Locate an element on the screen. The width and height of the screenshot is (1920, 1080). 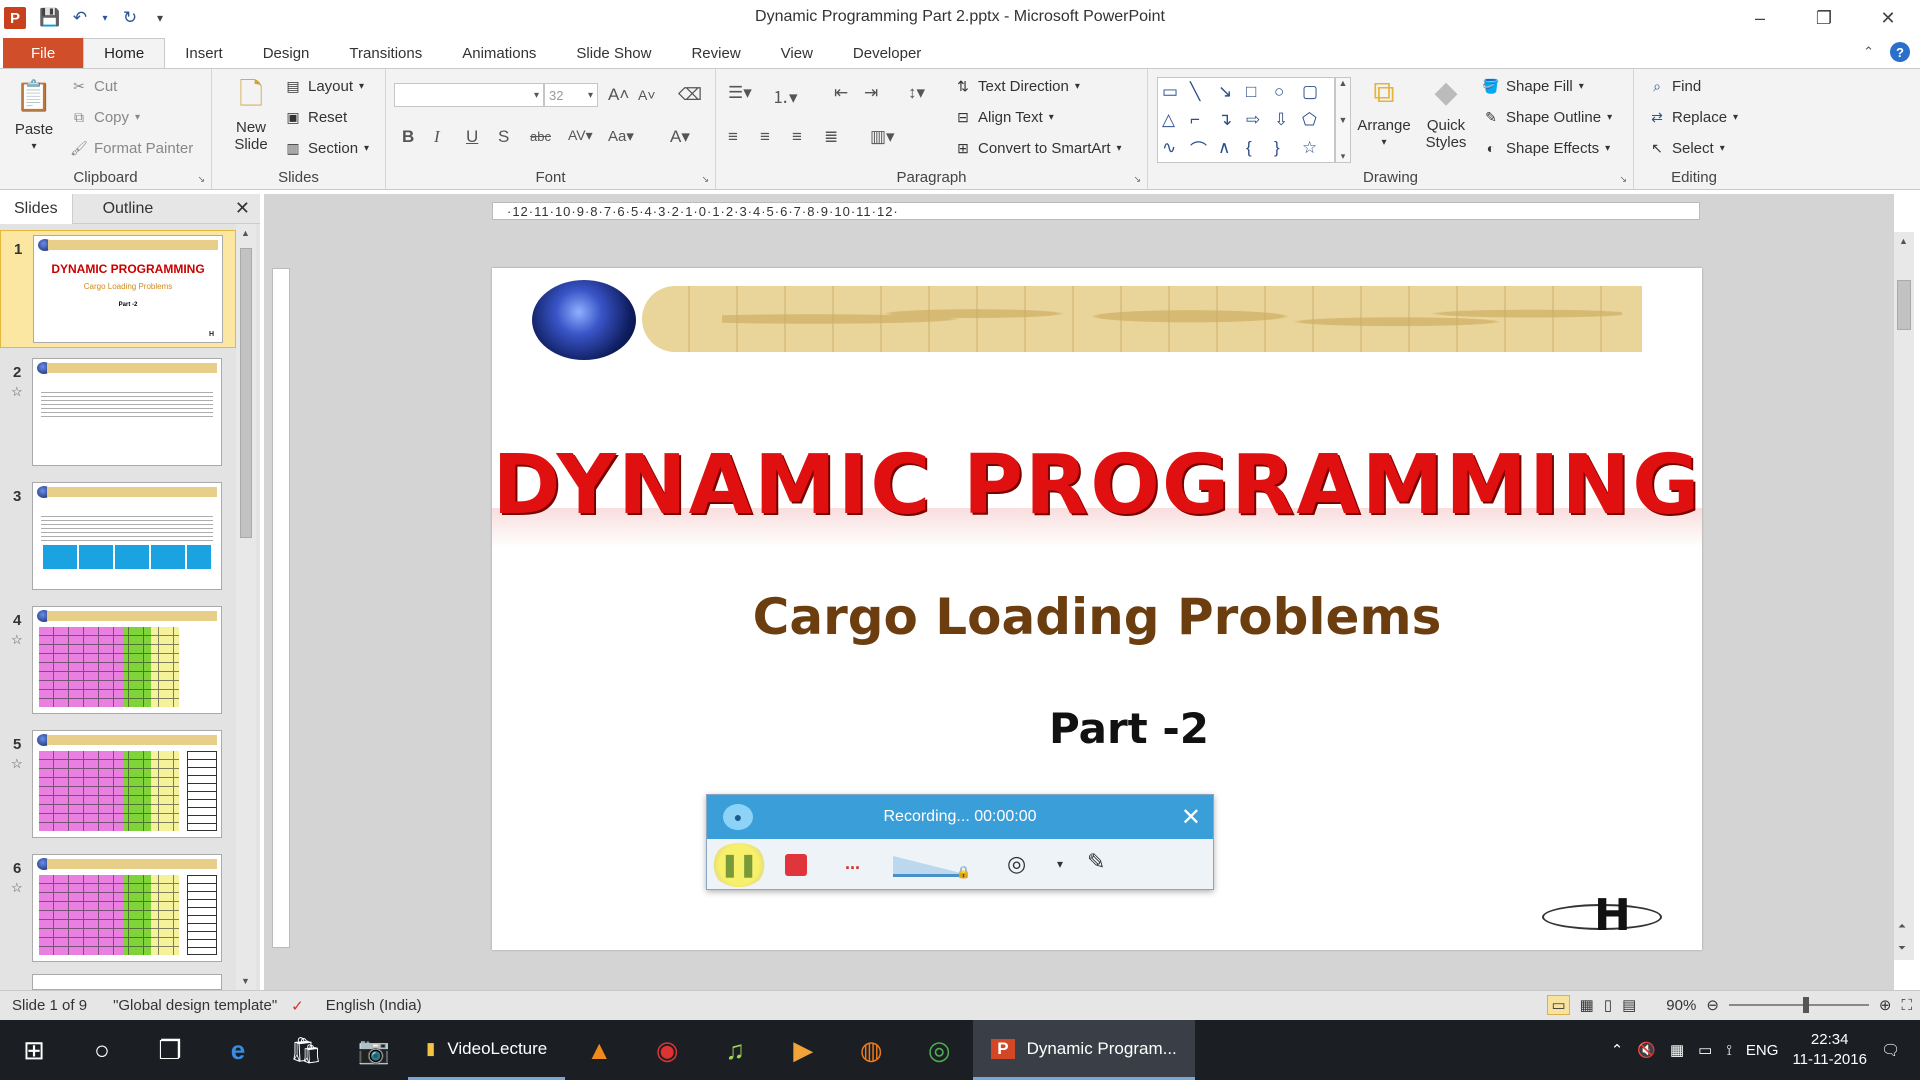
font-color-icon: A▾ is located at coordinates (680, 137).